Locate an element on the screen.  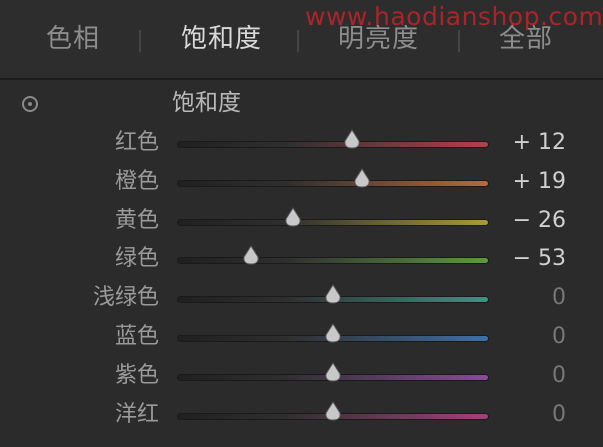
slider-row: 红色 + 12 is located at coordinates (301, 145).